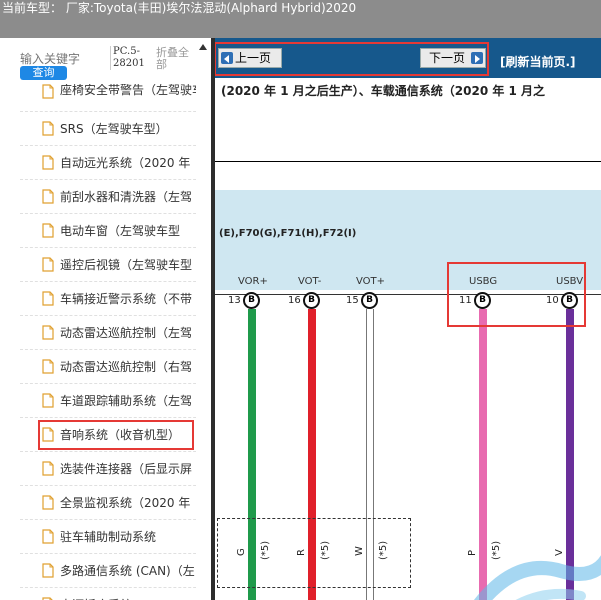 The width and height of the screenshot is (601, 600). I want to click on tree-item-label: 驻车辅助制动系统, so click(108, 537).